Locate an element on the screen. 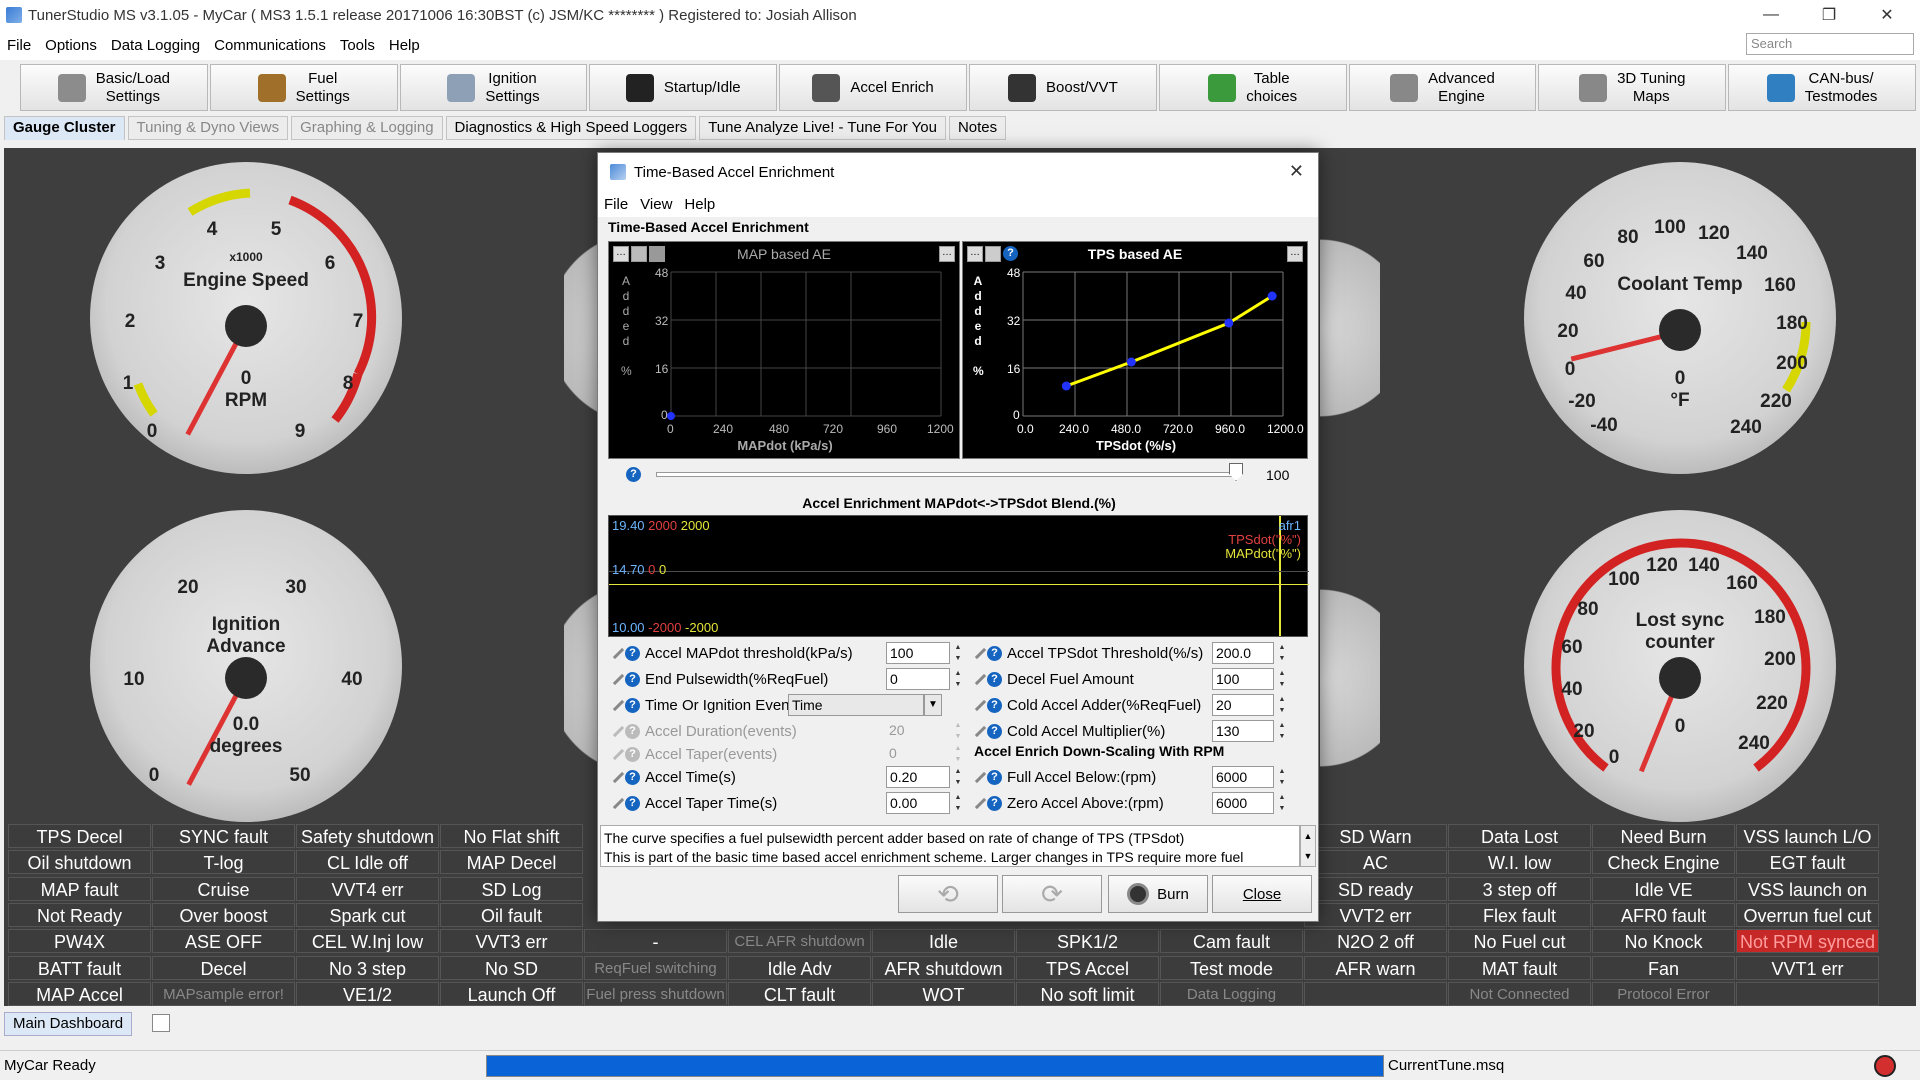  toolbar-button-7: Advanced Engine is located at coordinates (1442, 87).